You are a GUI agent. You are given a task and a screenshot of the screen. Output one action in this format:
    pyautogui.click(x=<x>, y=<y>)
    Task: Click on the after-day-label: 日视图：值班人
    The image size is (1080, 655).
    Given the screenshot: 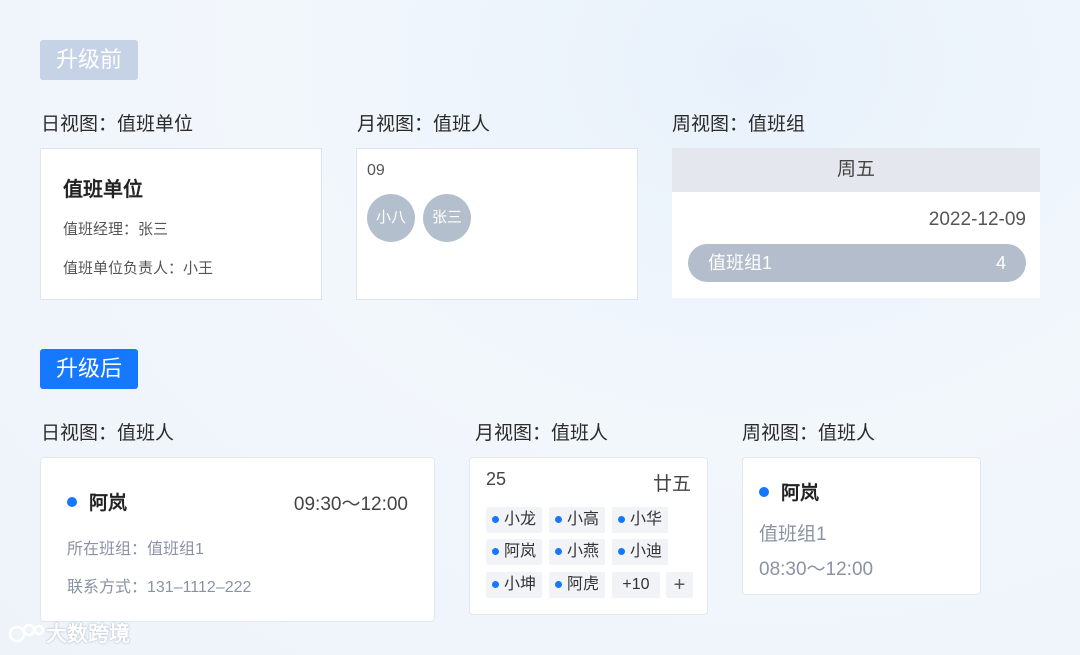 What is the action you would take?
    pyautogui.click(x=108, y=433)
    